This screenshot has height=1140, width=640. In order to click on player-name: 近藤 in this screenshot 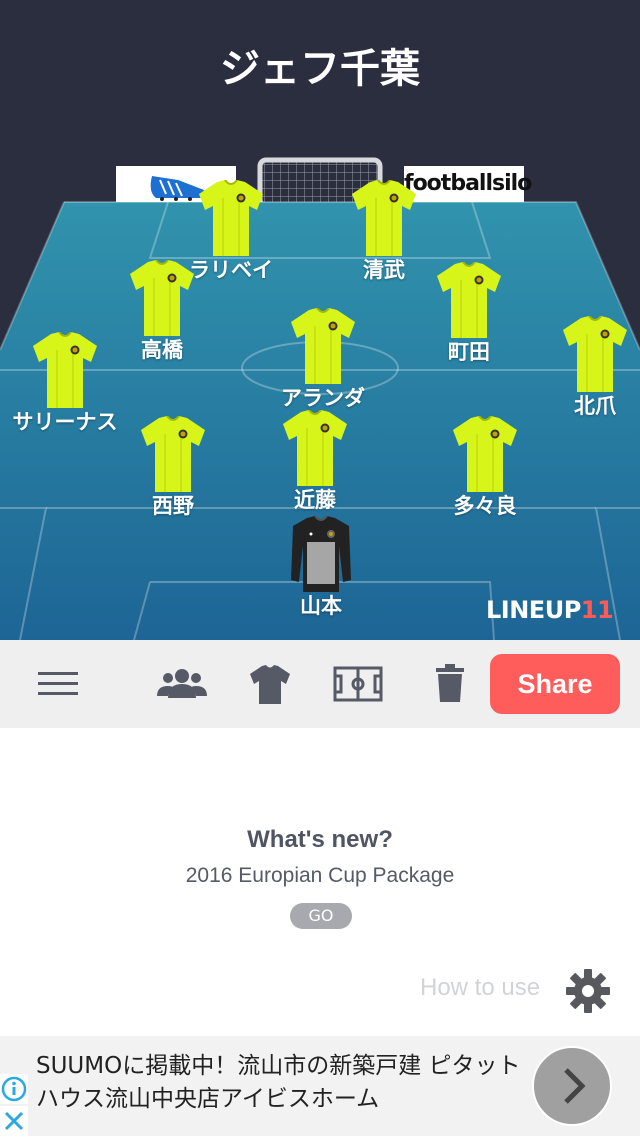, I will do `click(315, 500)`.